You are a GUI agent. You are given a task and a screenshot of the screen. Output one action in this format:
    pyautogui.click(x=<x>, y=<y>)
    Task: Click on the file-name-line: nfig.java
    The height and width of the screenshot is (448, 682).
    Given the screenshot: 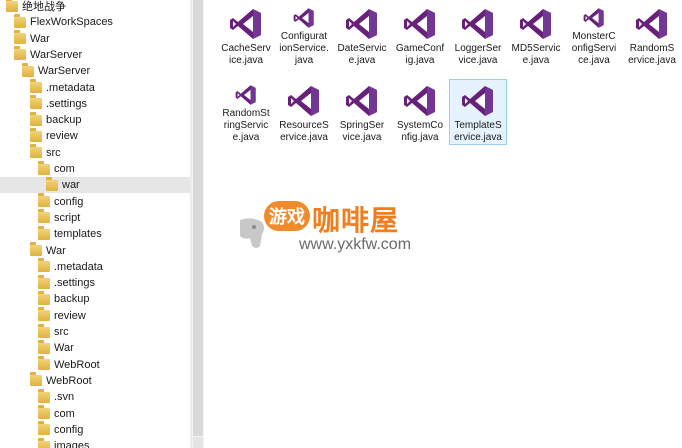 What is the action you would take?
    pyautogui.click(x=420, y=137)
    